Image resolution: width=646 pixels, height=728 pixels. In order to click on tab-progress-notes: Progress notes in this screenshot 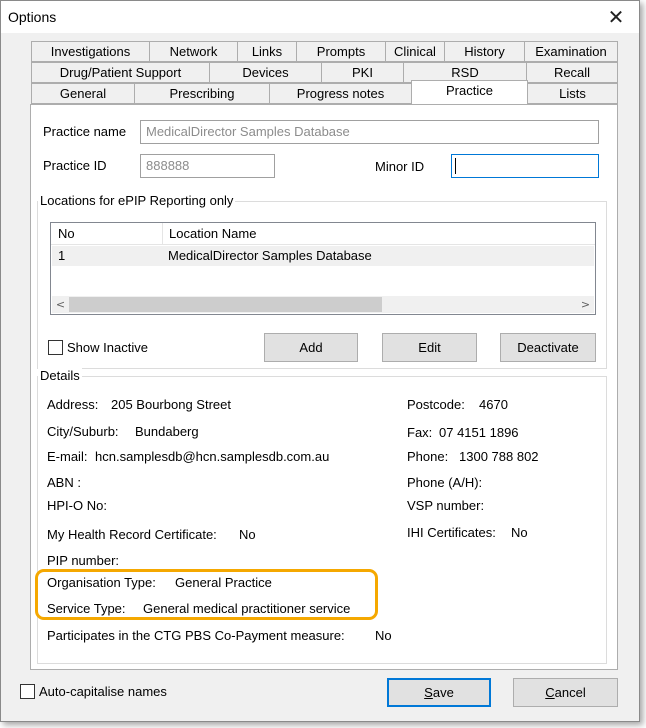, I will do `click(340, 93)`.